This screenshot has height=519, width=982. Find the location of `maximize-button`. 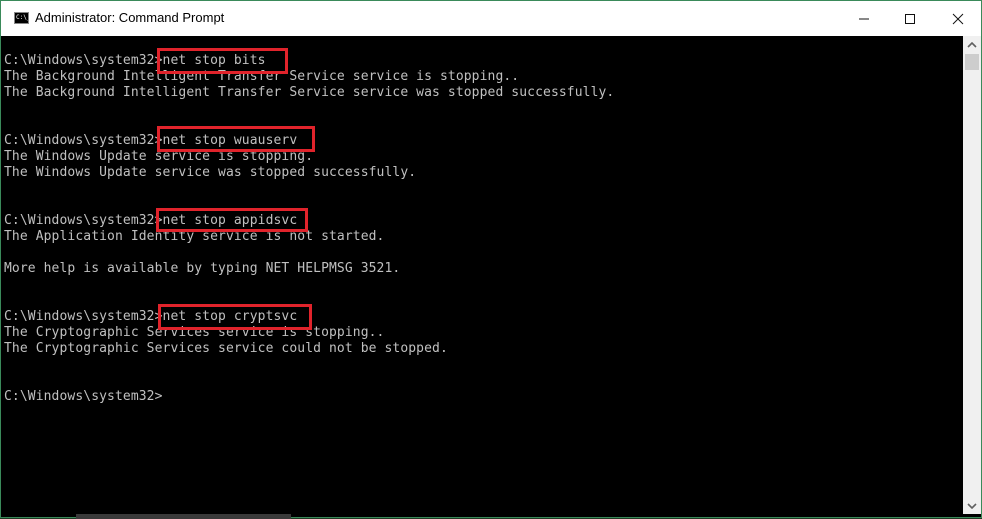

maximize-button is located at coordinates (910, 18).